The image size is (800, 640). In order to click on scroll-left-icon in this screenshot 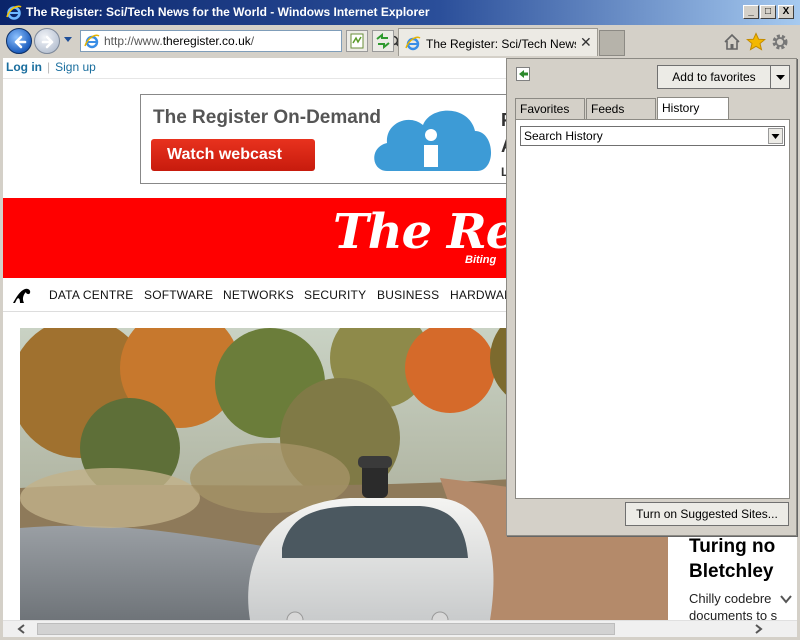, I will do `click(22, 629)`.